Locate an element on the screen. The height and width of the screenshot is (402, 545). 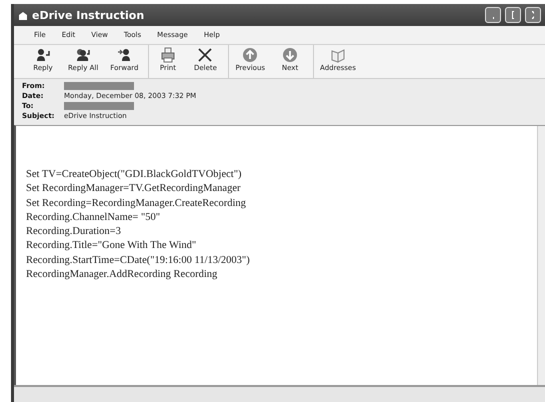
scrollbar is located at coordinates (541, 255).